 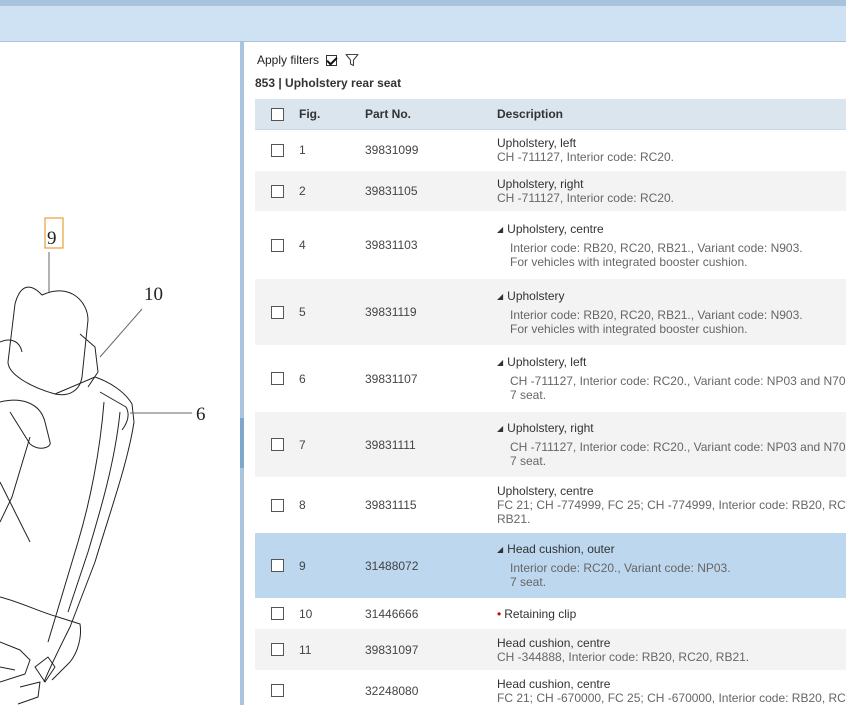 I want to click on row-fig: 1, so click(x=302, y=150).